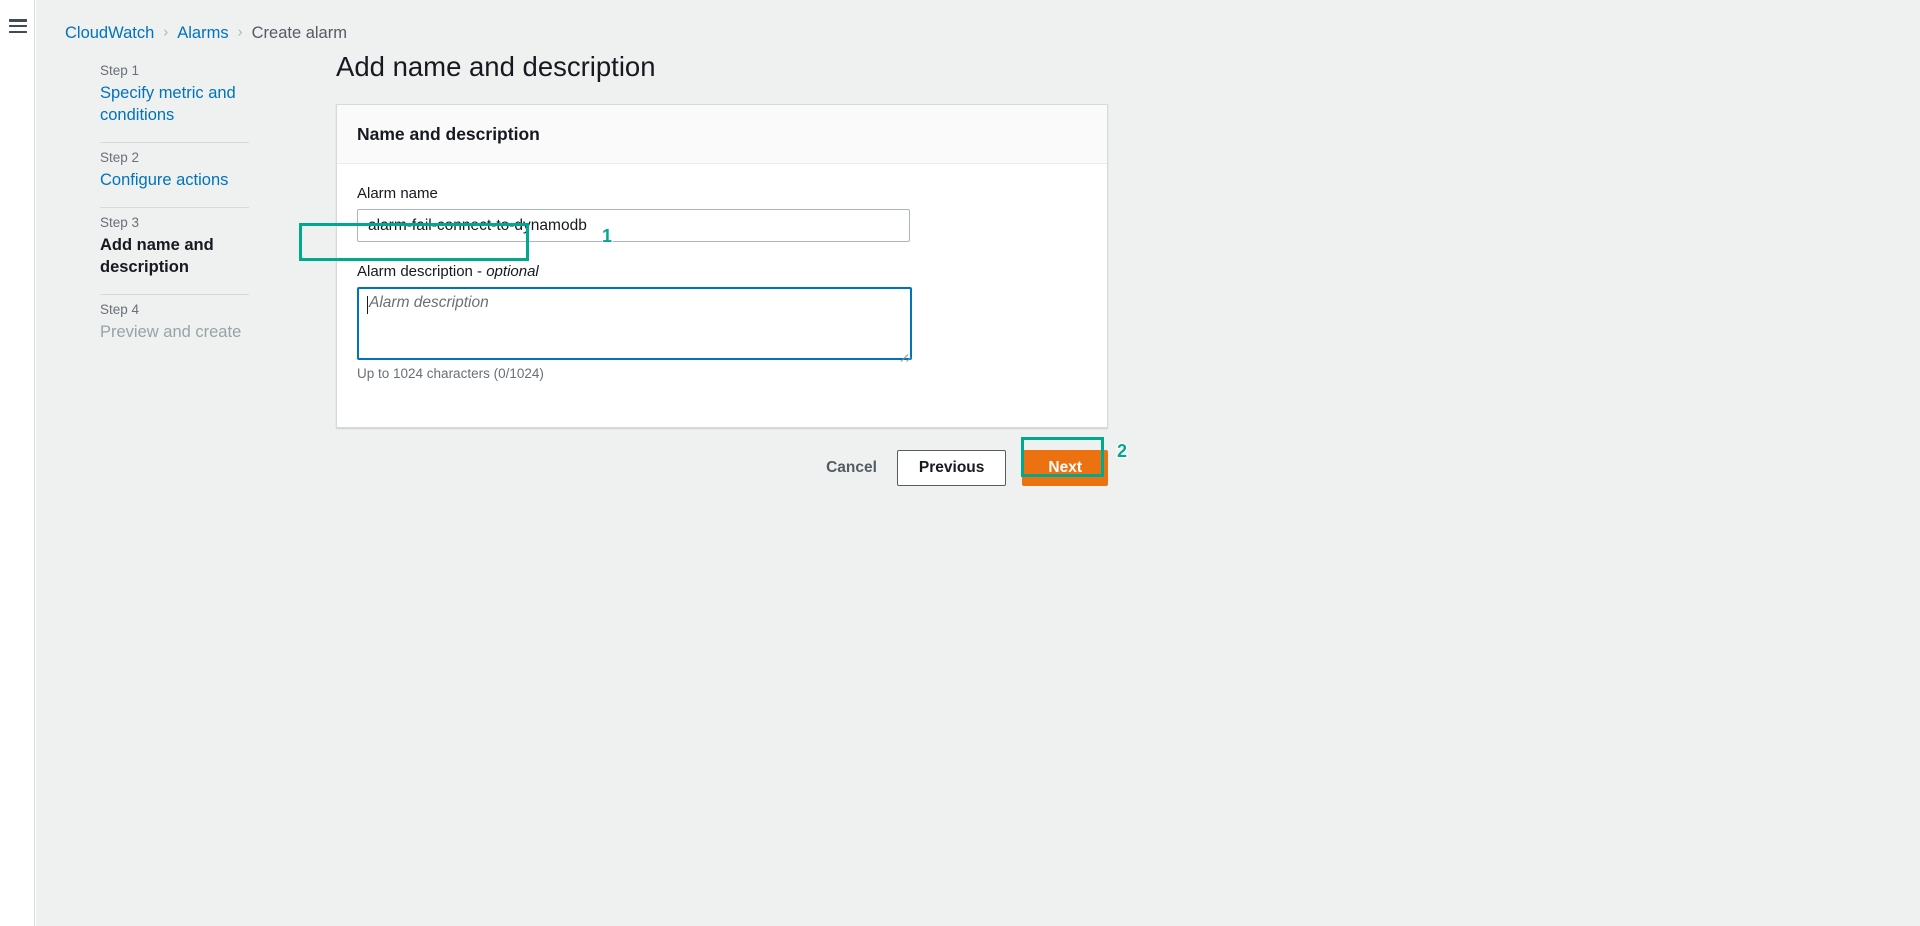 The image size is (1920, 926). I want to click on annotation-number-2: 2, so click(1122, 451).